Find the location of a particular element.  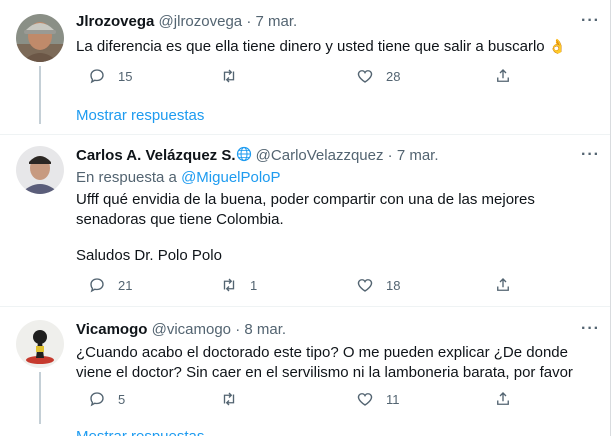

like-count: 11 is located at coordinates (393, 399).